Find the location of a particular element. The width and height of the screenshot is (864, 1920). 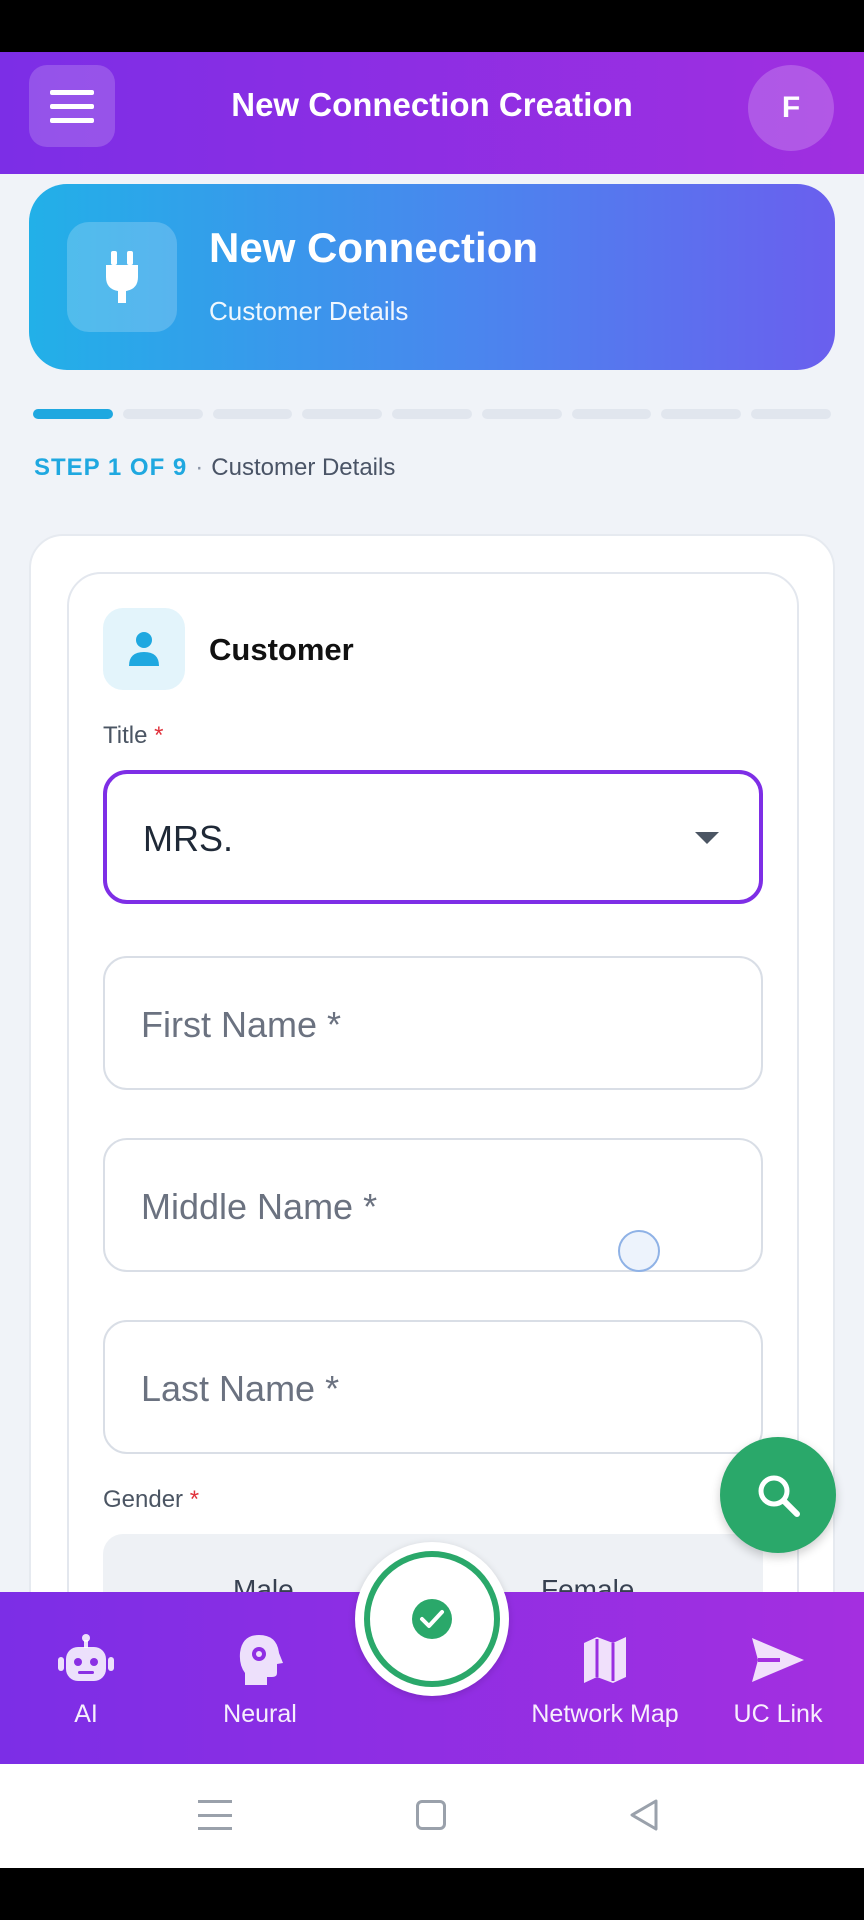

nav-item-uc-link: UC Link is located at coordinates (778, 1678).